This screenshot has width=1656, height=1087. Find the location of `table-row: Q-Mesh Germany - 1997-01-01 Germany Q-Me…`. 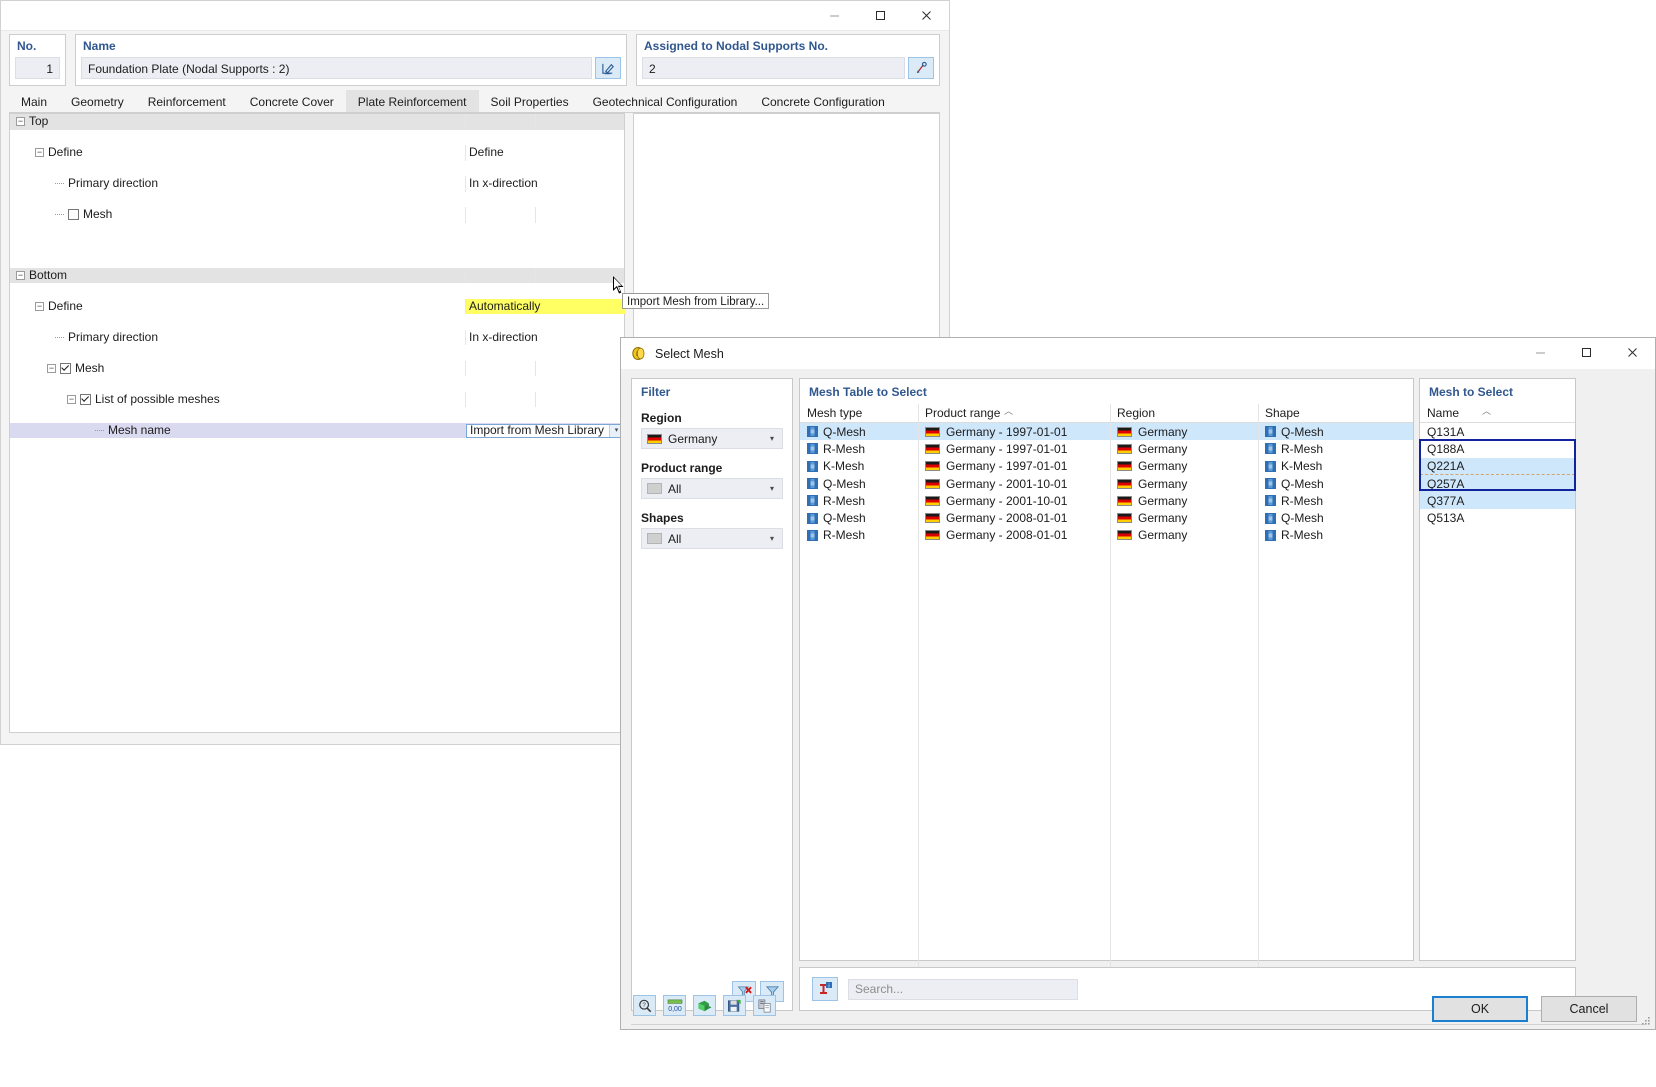

table-row: Q-Mesh Germany - 1997-01-01 Germany Q-Me… is located at coordinates (1106, 432).